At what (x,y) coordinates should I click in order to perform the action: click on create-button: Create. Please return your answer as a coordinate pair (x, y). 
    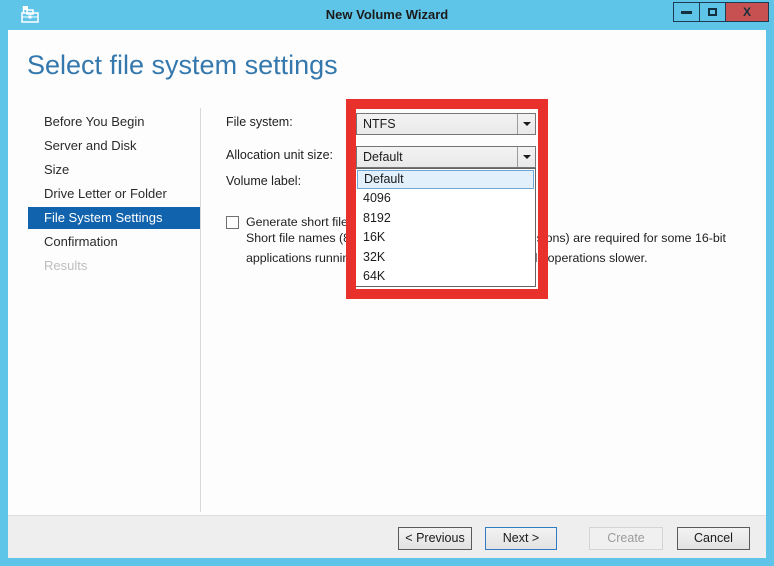
    Looking at the image, I should click on (626, 538).